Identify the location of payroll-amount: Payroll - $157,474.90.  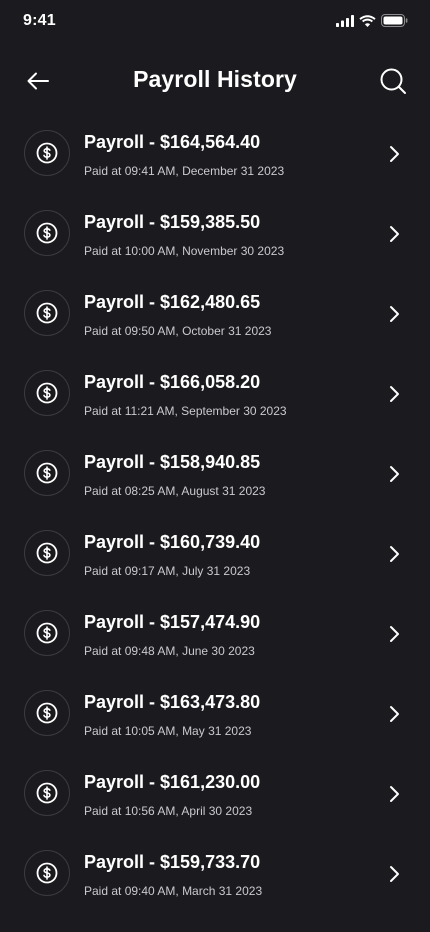
(172, 622).